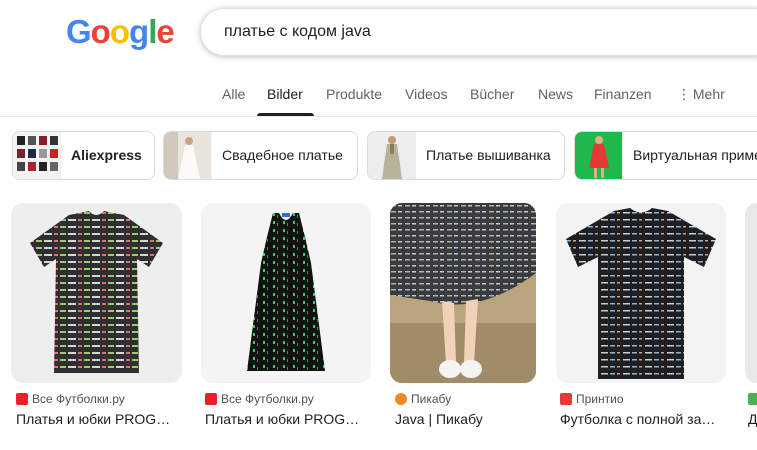 The height and width of the screenshot is (450, 757). What do you see at coordinates (297, 32) in the screenshot?
I see `search-input: платье с кодом java` at bounding box center [297, 32].